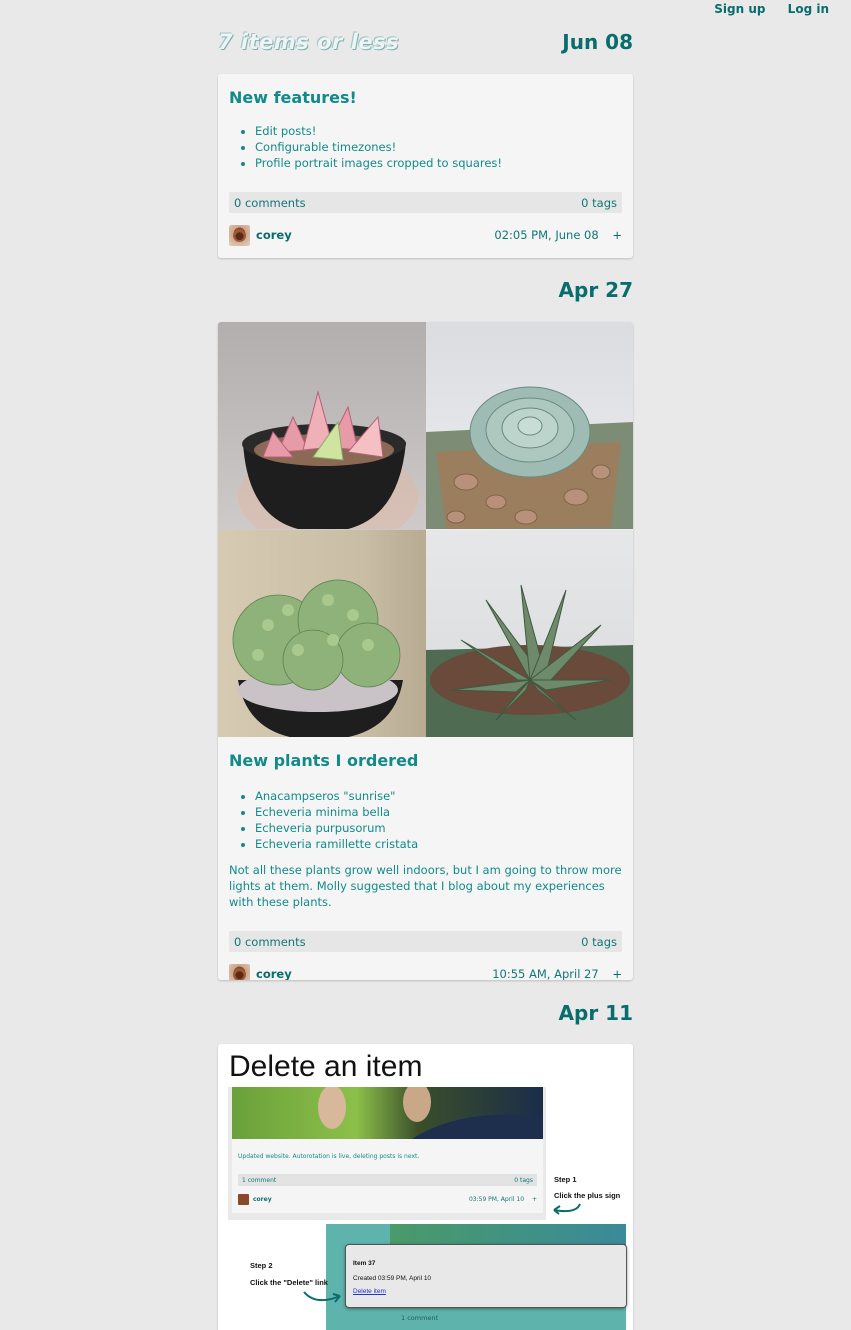 This screenshot has width=851, height=1330. I want to click on post-footer: corey 10:55 AM, April 27 +, so click(425, 971).